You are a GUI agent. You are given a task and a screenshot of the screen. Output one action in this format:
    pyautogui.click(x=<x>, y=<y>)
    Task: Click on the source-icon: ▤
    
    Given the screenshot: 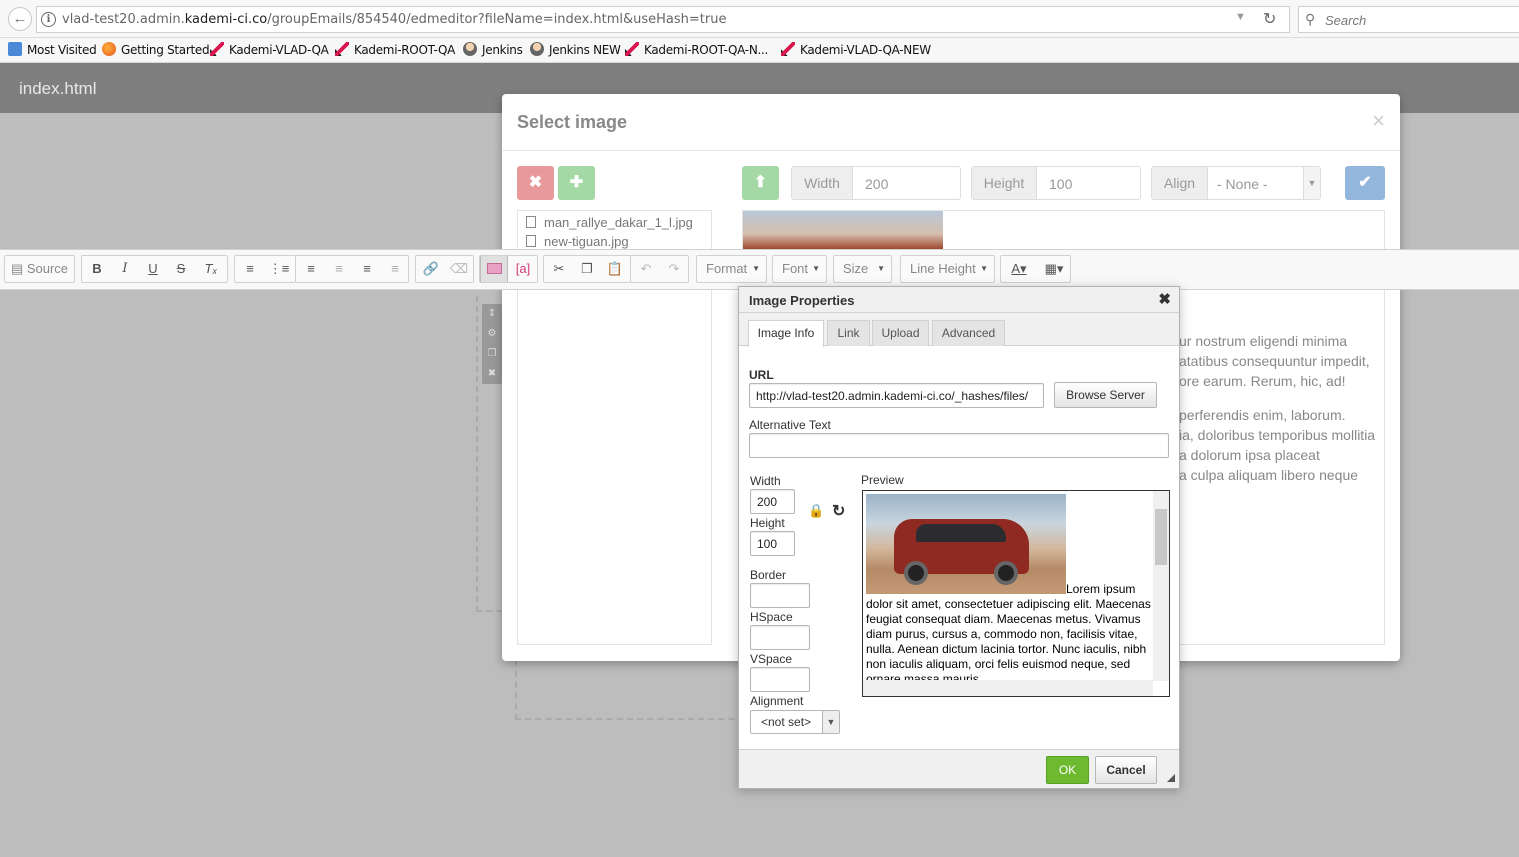 What is the action you would take?
    pyautogui.click(x=18, y=268)
    